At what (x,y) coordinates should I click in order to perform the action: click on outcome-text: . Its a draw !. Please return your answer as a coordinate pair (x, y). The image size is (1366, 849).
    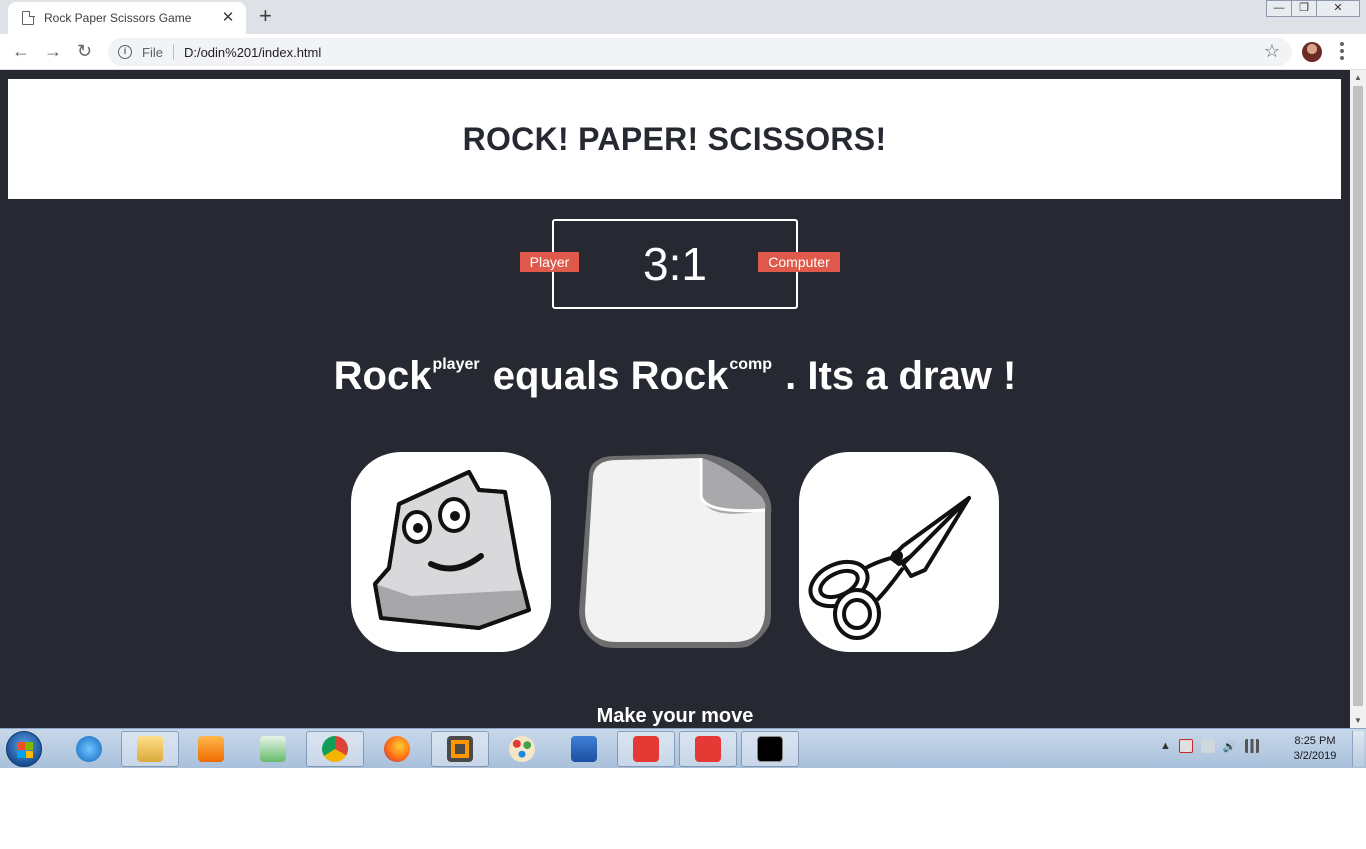
    Looking at the image, I should click on (901, 376).